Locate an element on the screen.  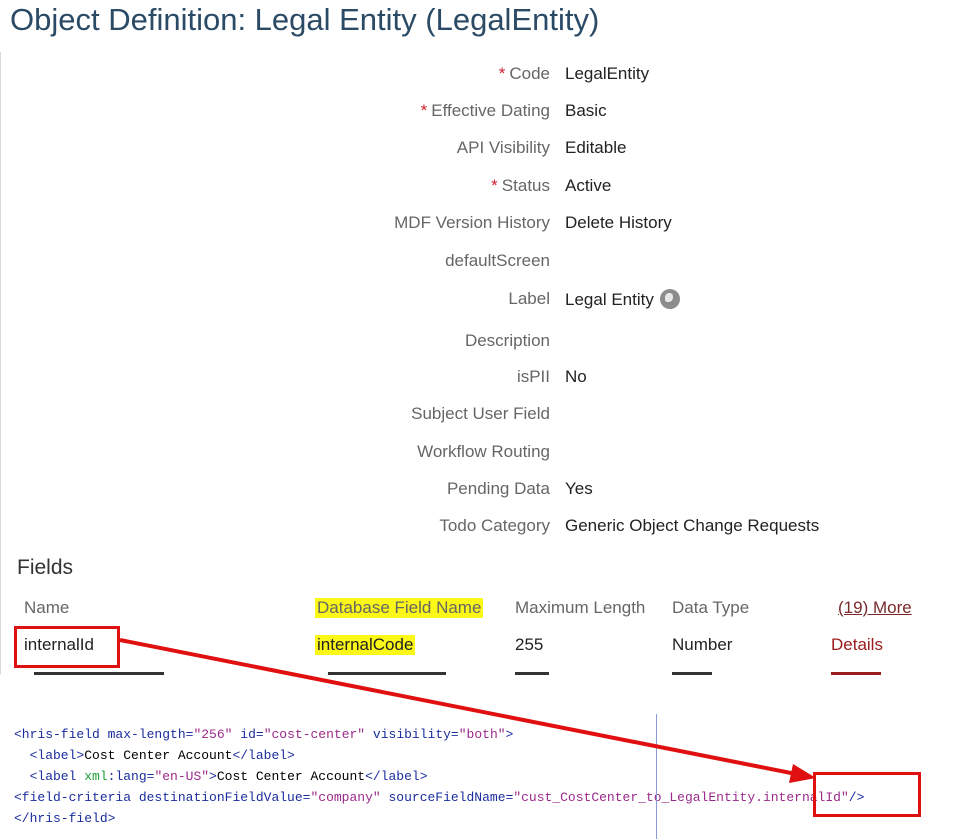
arrow-line is located at coordinates (458, 707).